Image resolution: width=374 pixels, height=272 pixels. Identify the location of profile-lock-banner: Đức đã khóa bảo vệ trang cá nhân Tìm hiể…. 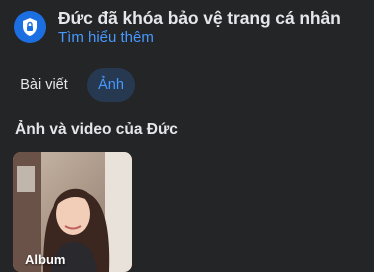
(191, 28).